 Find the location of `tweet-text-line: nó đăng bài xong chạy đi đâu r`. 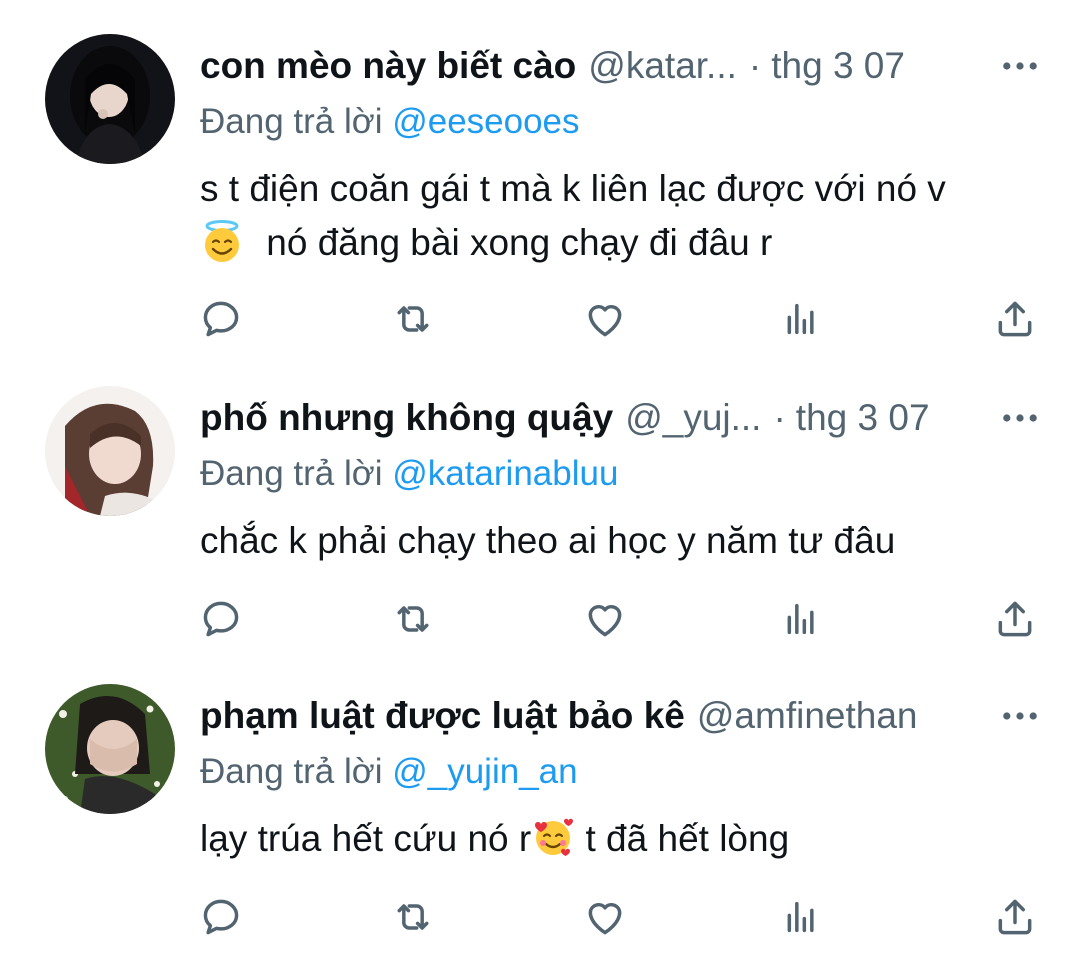

tweet-text-line: nó đăng bài xong chạy đi đâu r is located at coordinates (620, 243).